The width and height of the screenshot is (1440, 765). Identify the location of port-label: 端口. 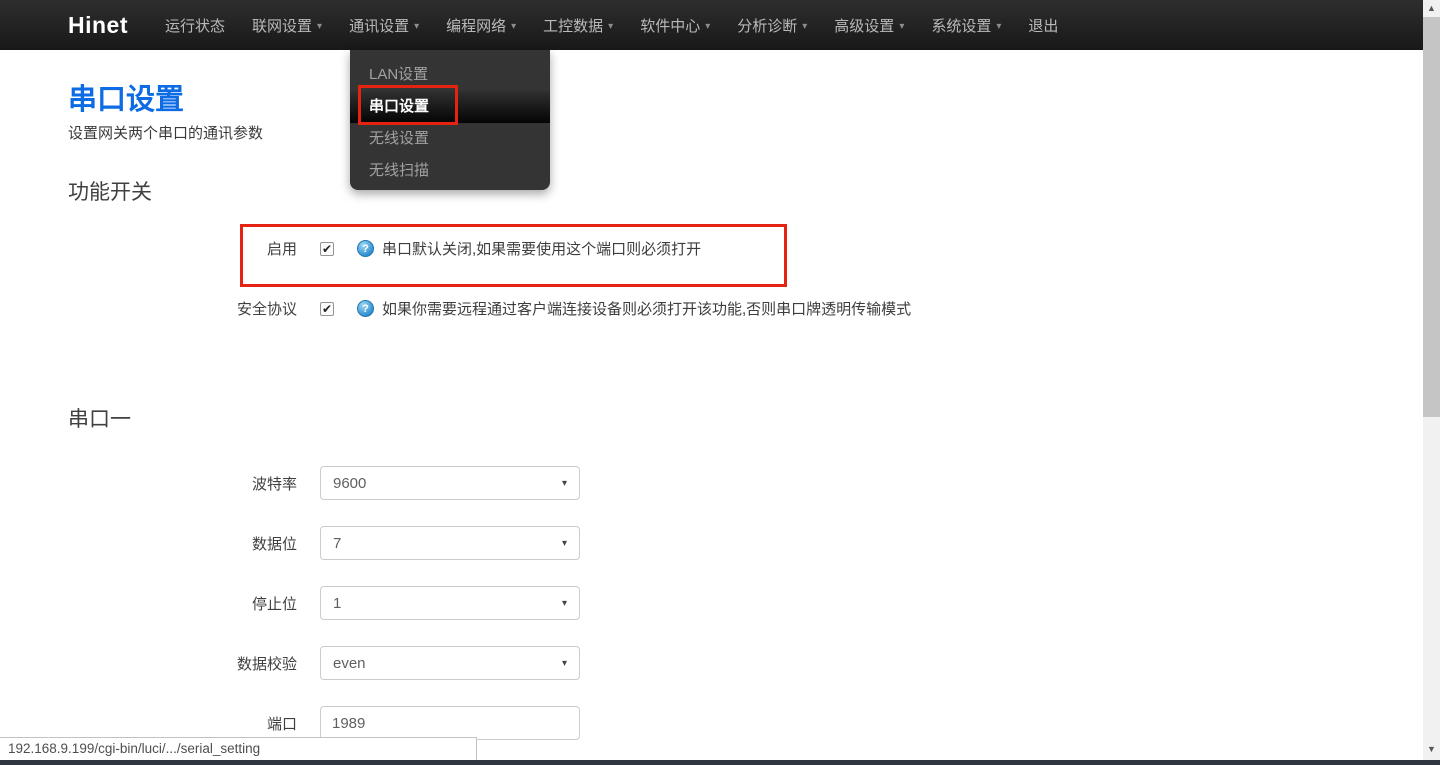
(281, 724).